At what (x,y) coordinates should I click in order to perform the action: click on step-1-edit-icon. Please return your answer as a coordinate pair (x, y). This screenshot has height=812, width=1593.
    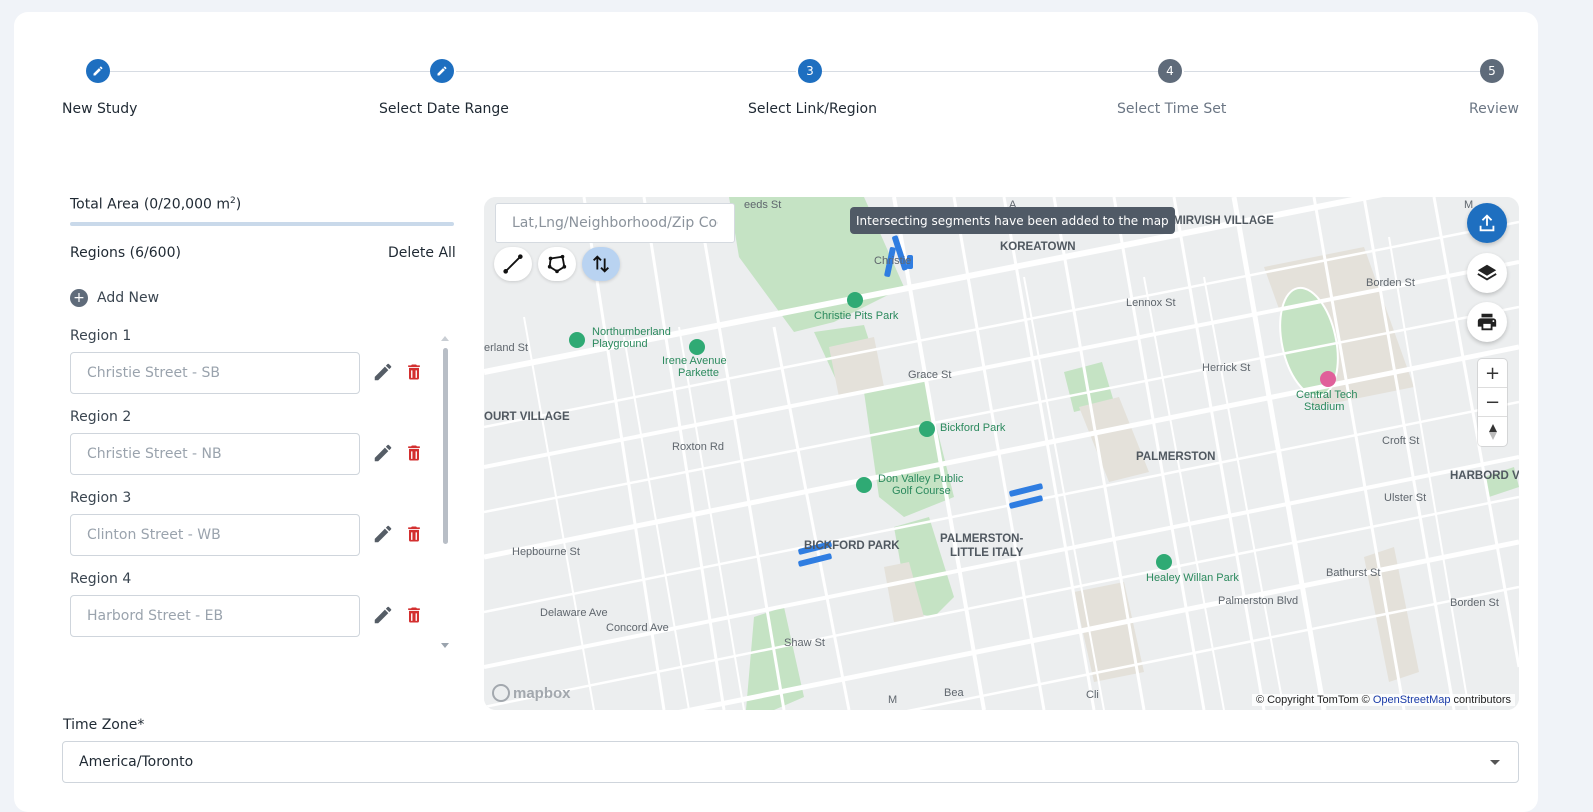
    Looking at the image, I should click on (98, 71).